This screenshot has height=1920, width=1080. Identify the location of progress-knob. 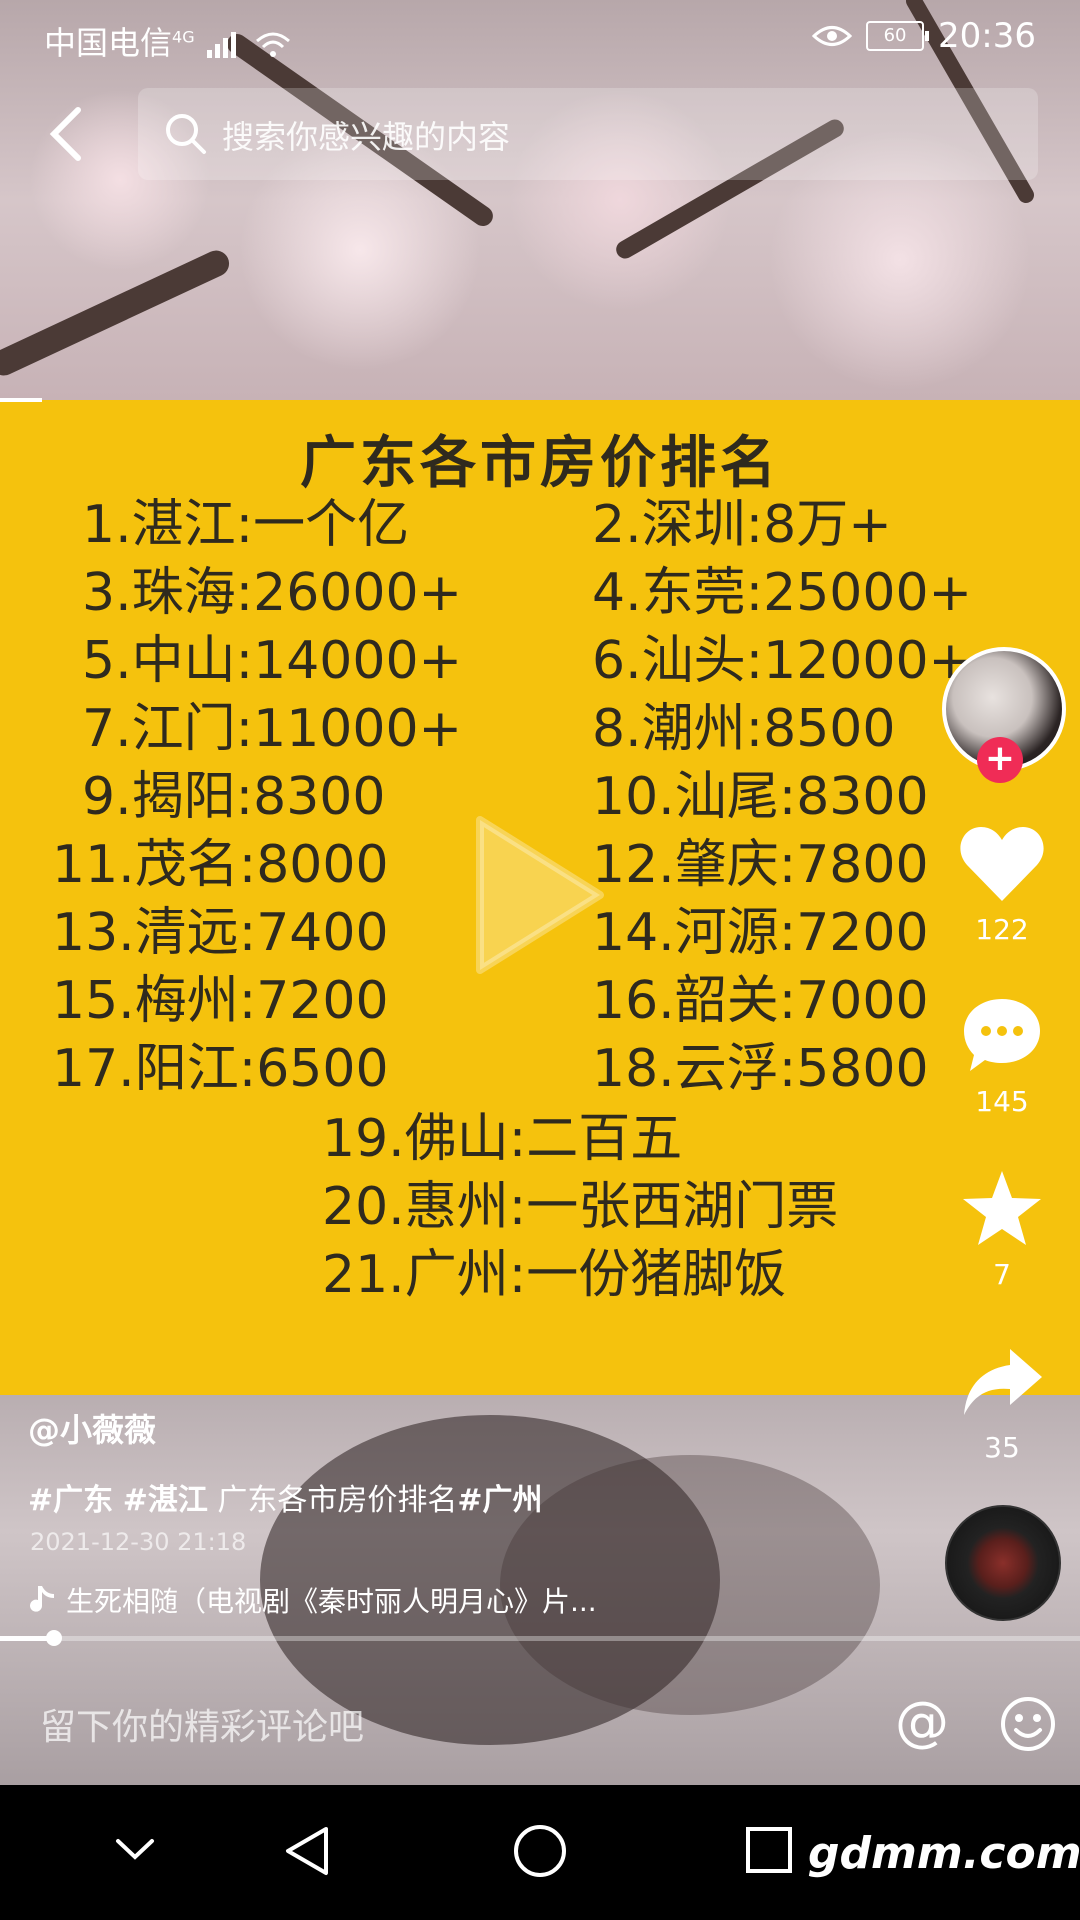
(54, 1638).